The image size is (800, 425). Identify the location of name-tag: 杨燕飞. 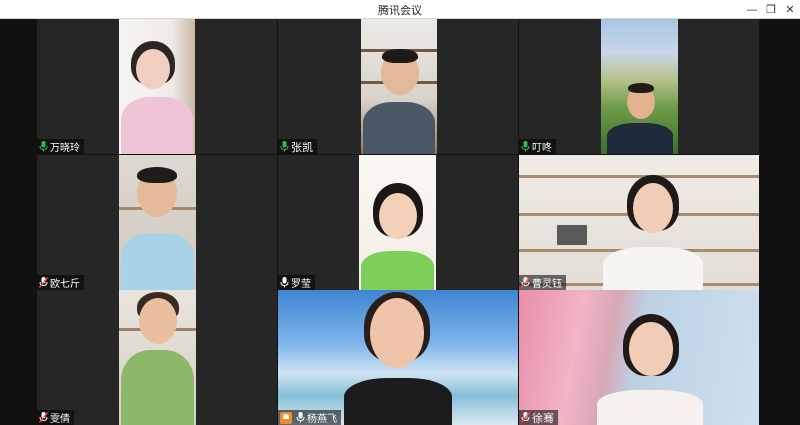
(309, 417).